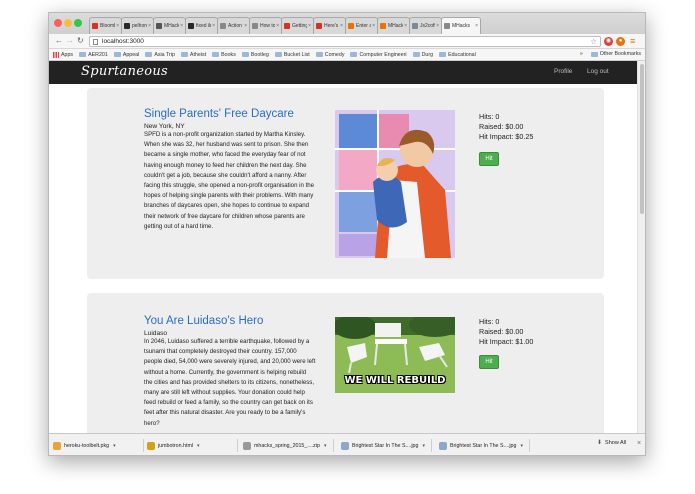 The width and height of the screenshot is (695, 494). I want to click on bookmark-folder: Atheist, so click(193, 55).